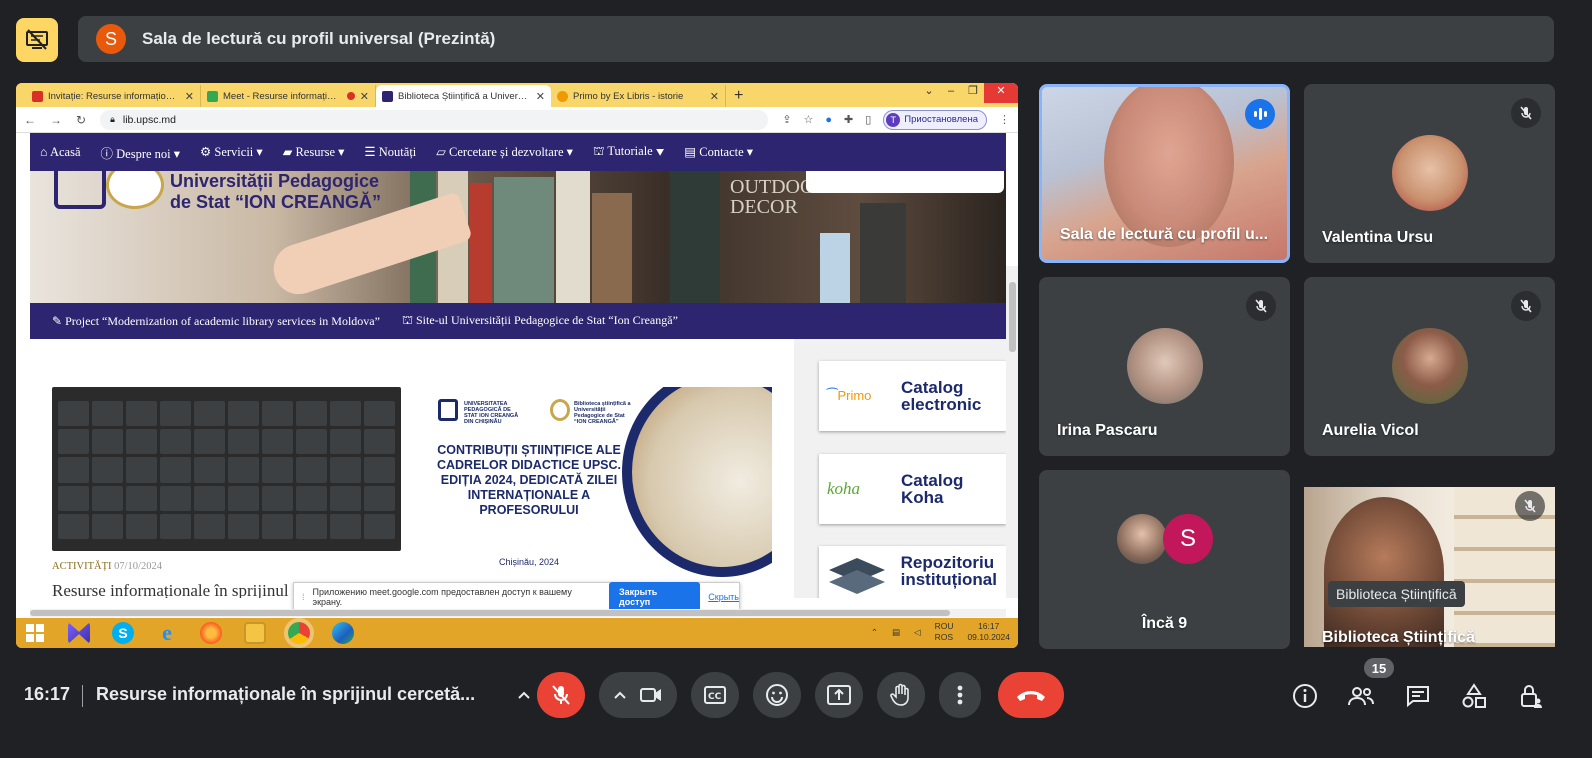 The width and height of the screenshot is (1592, 758). Describe the element at coordinates (226, 469) in the screenshot. I see `meeting-thumbnail` at that location.